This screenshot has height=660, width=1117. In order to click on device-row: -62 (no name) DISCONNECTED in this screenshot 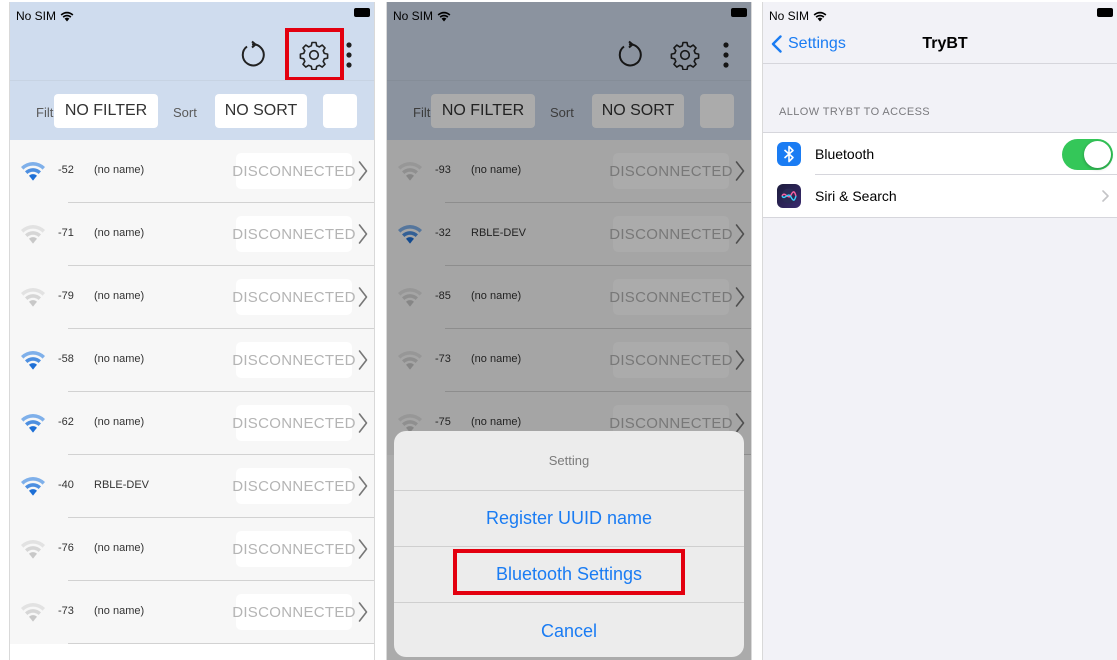, I will do `click(192, 423)`.